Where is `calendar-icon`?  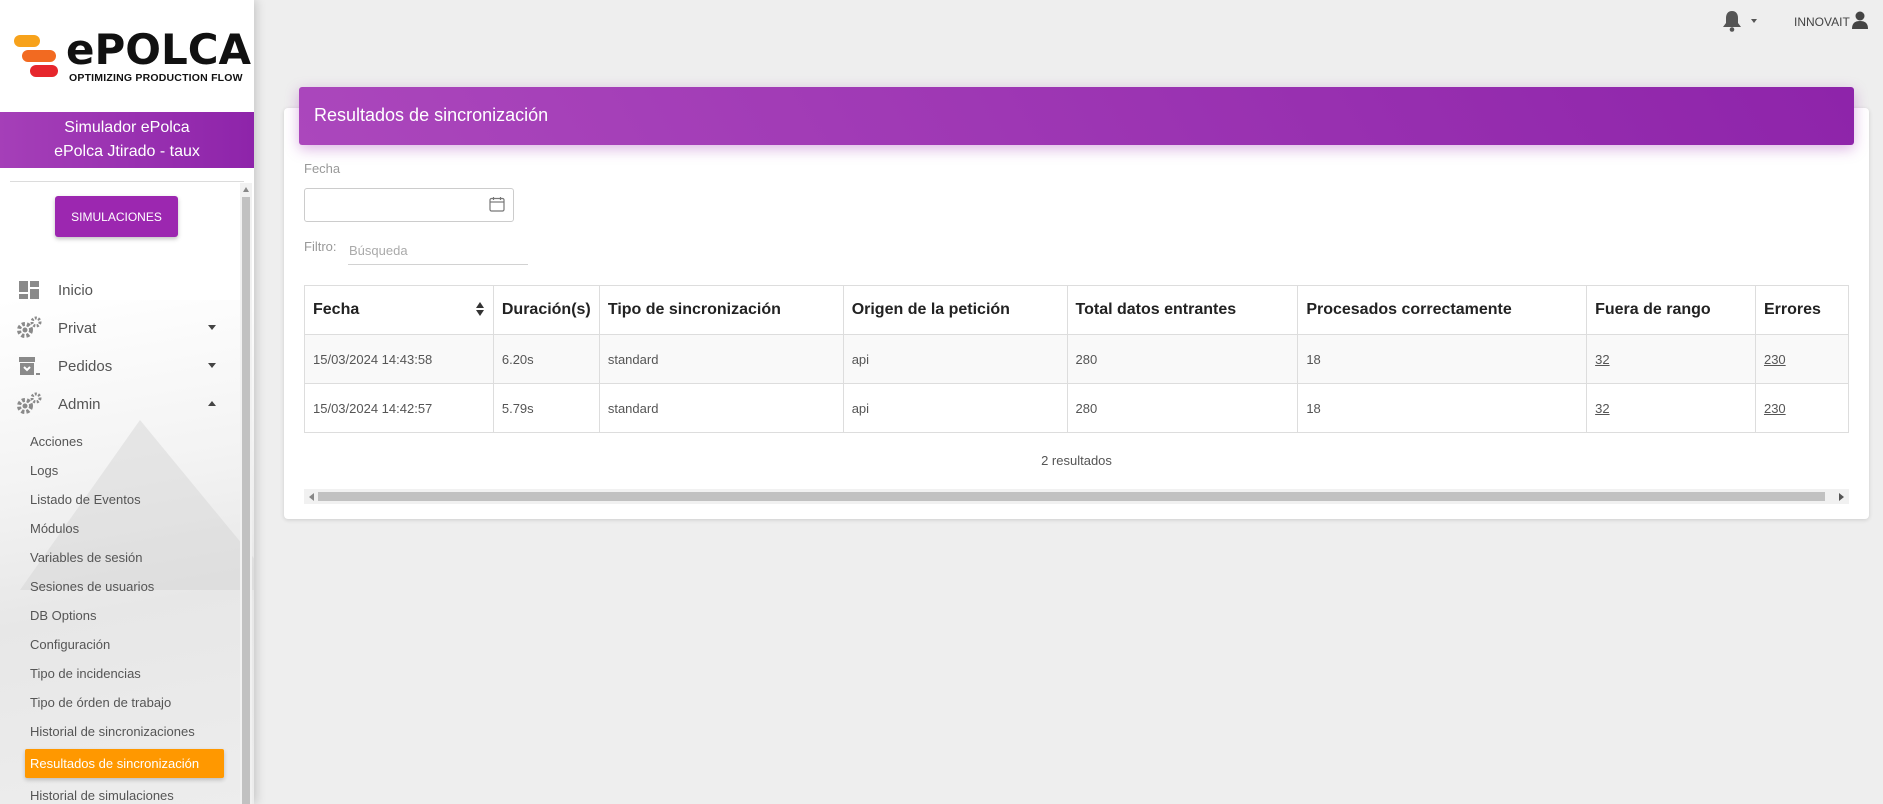
calendar-icon is located at coordinates (497, 206).